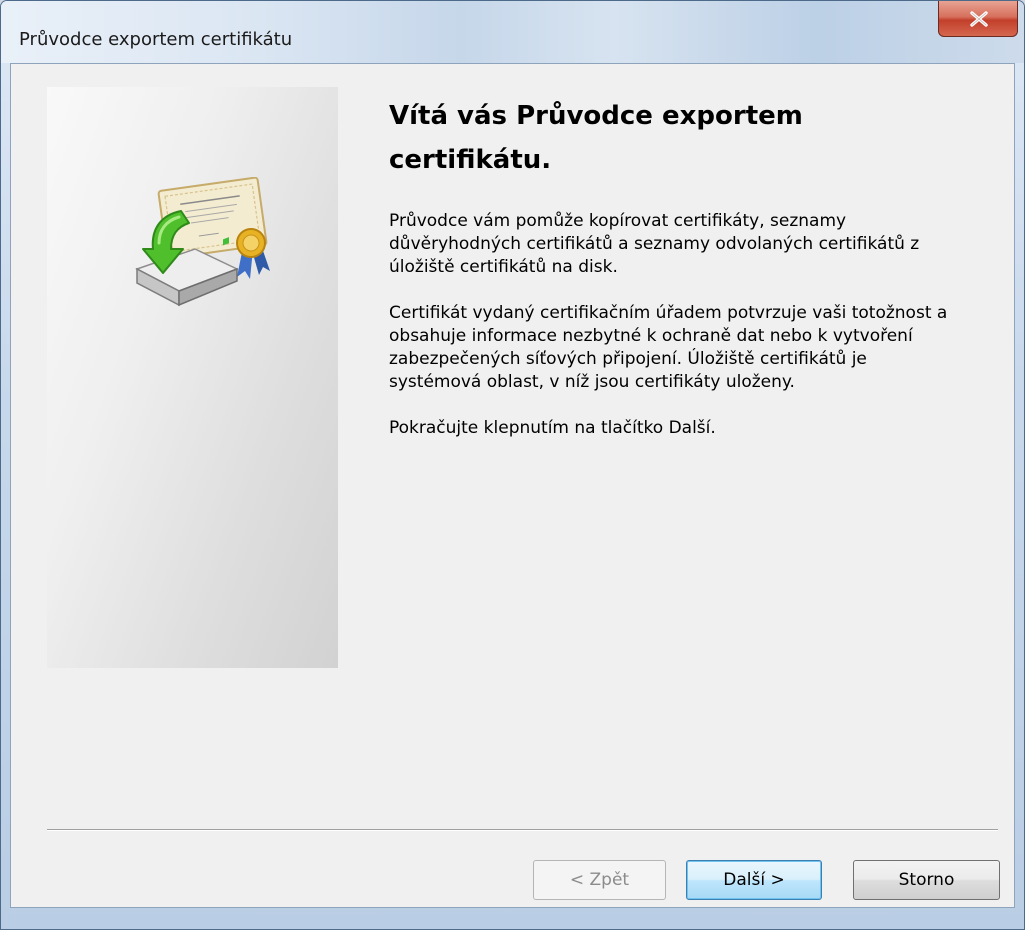 The height and width of the screenshot is (930, 1025). What do you see at coordinates (512, 32) in the screenshot?
I see `title-bar: Průvodce exportem certifikátu` at bounding box center [512, 32].